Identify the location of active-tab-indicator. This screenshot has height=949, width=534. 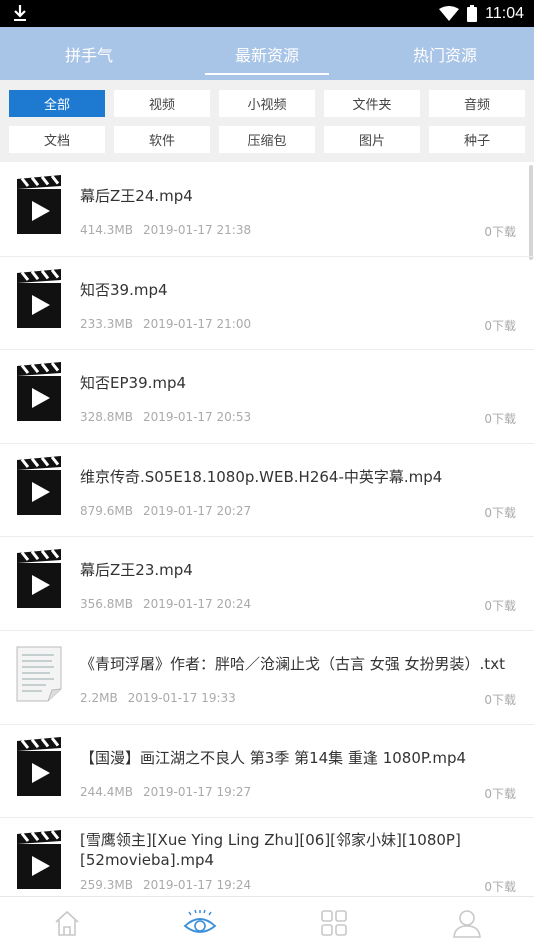
(267, 74).